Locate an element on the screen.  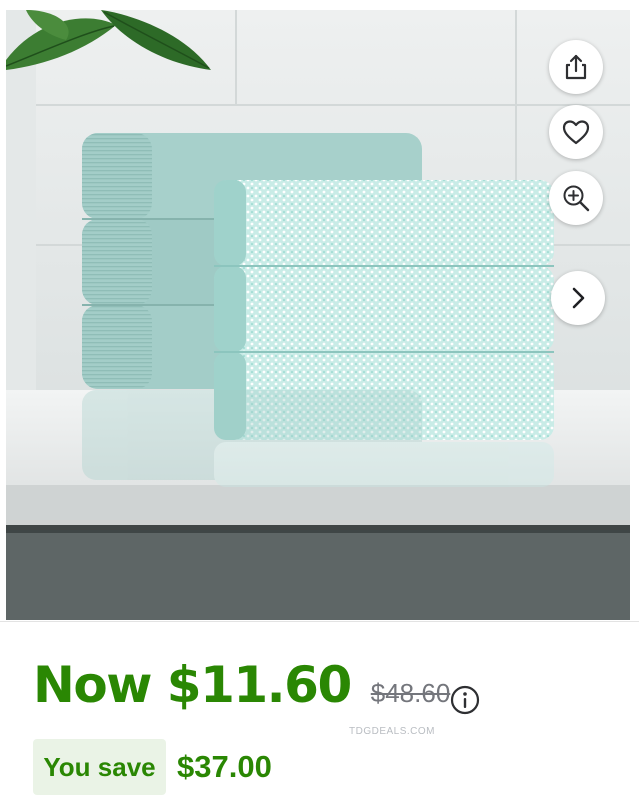
zoom-button is located at coordinates (576, 198).